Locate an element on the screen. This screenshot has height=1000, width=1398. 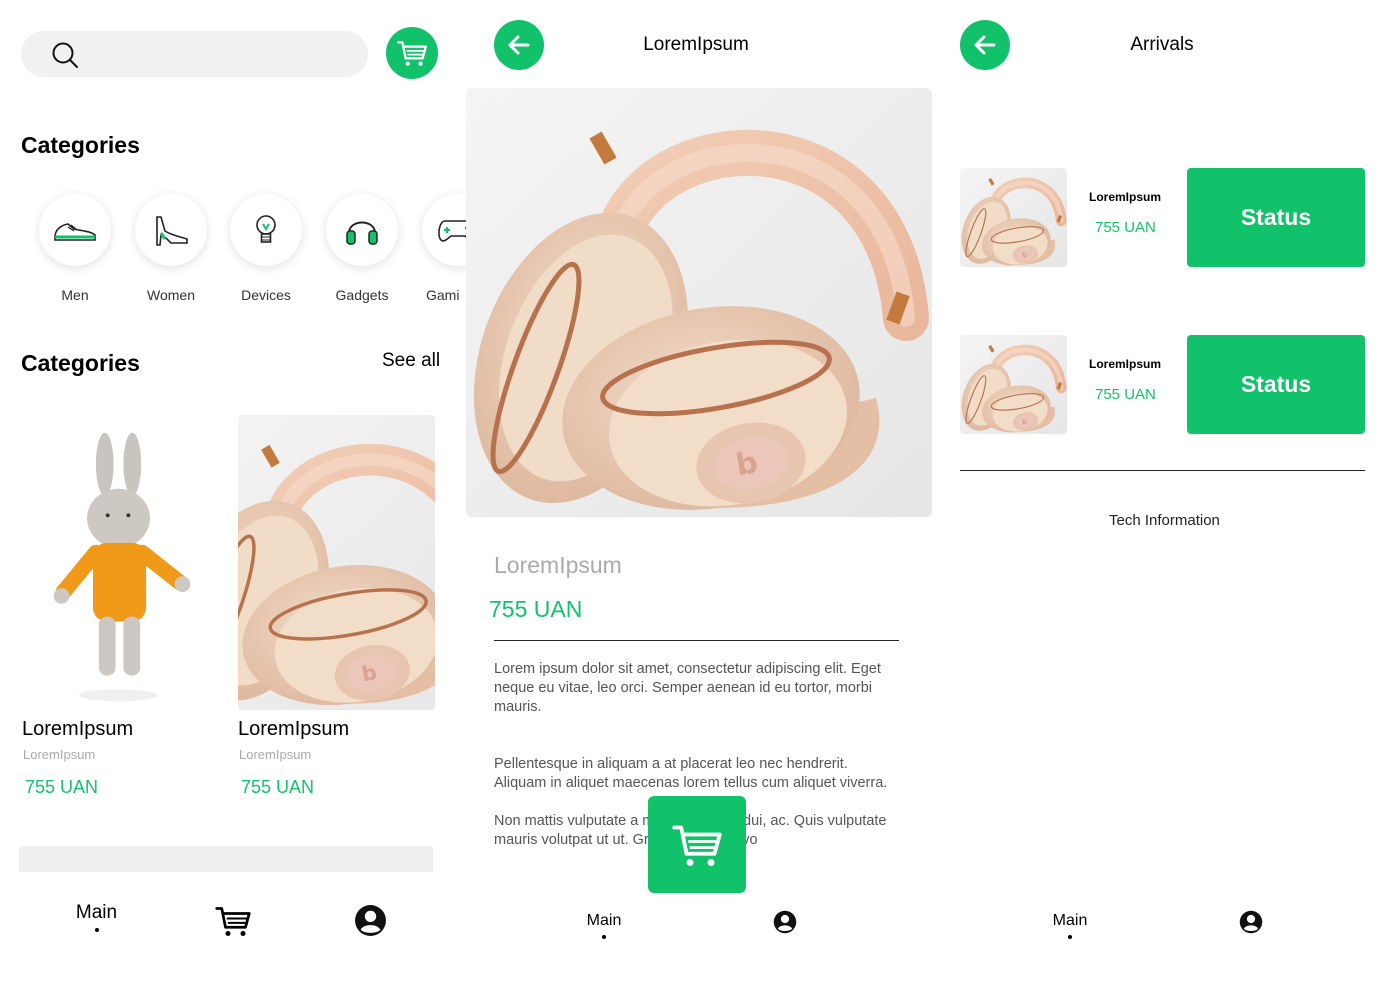
tech-information-link: Tech Information is located at coordinates (1164, 520).